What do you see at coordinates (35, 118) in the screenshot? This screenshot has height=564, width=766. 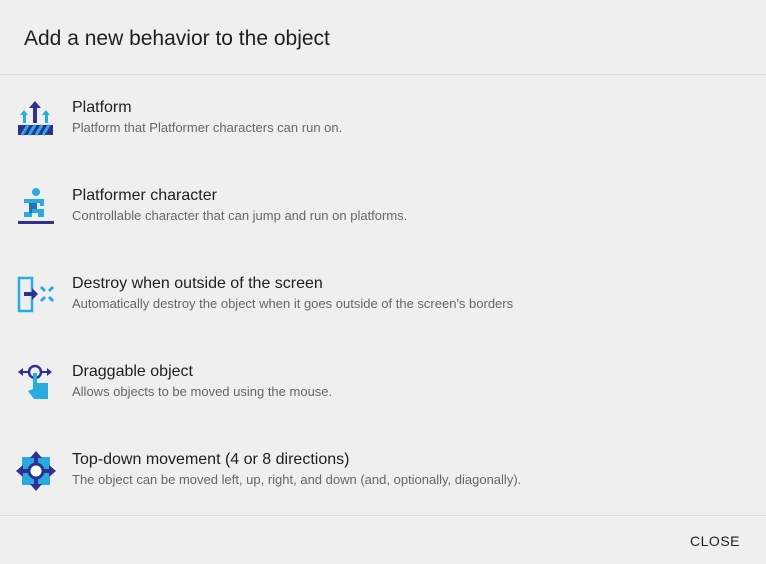 I see `platform-icon` at bounding box center [35, 118].